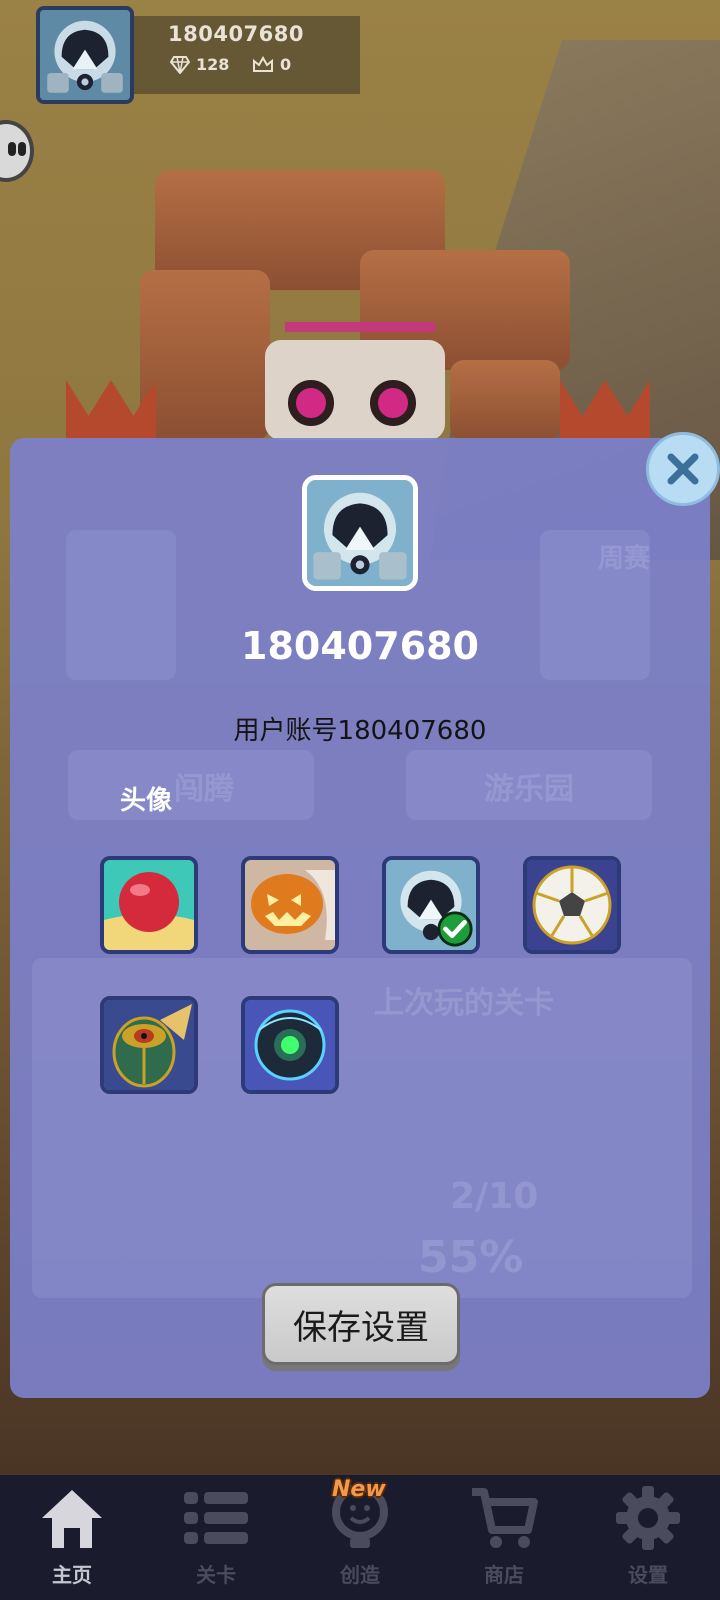  I want to click on avatar-option-pumpkin, so click(290, 905).